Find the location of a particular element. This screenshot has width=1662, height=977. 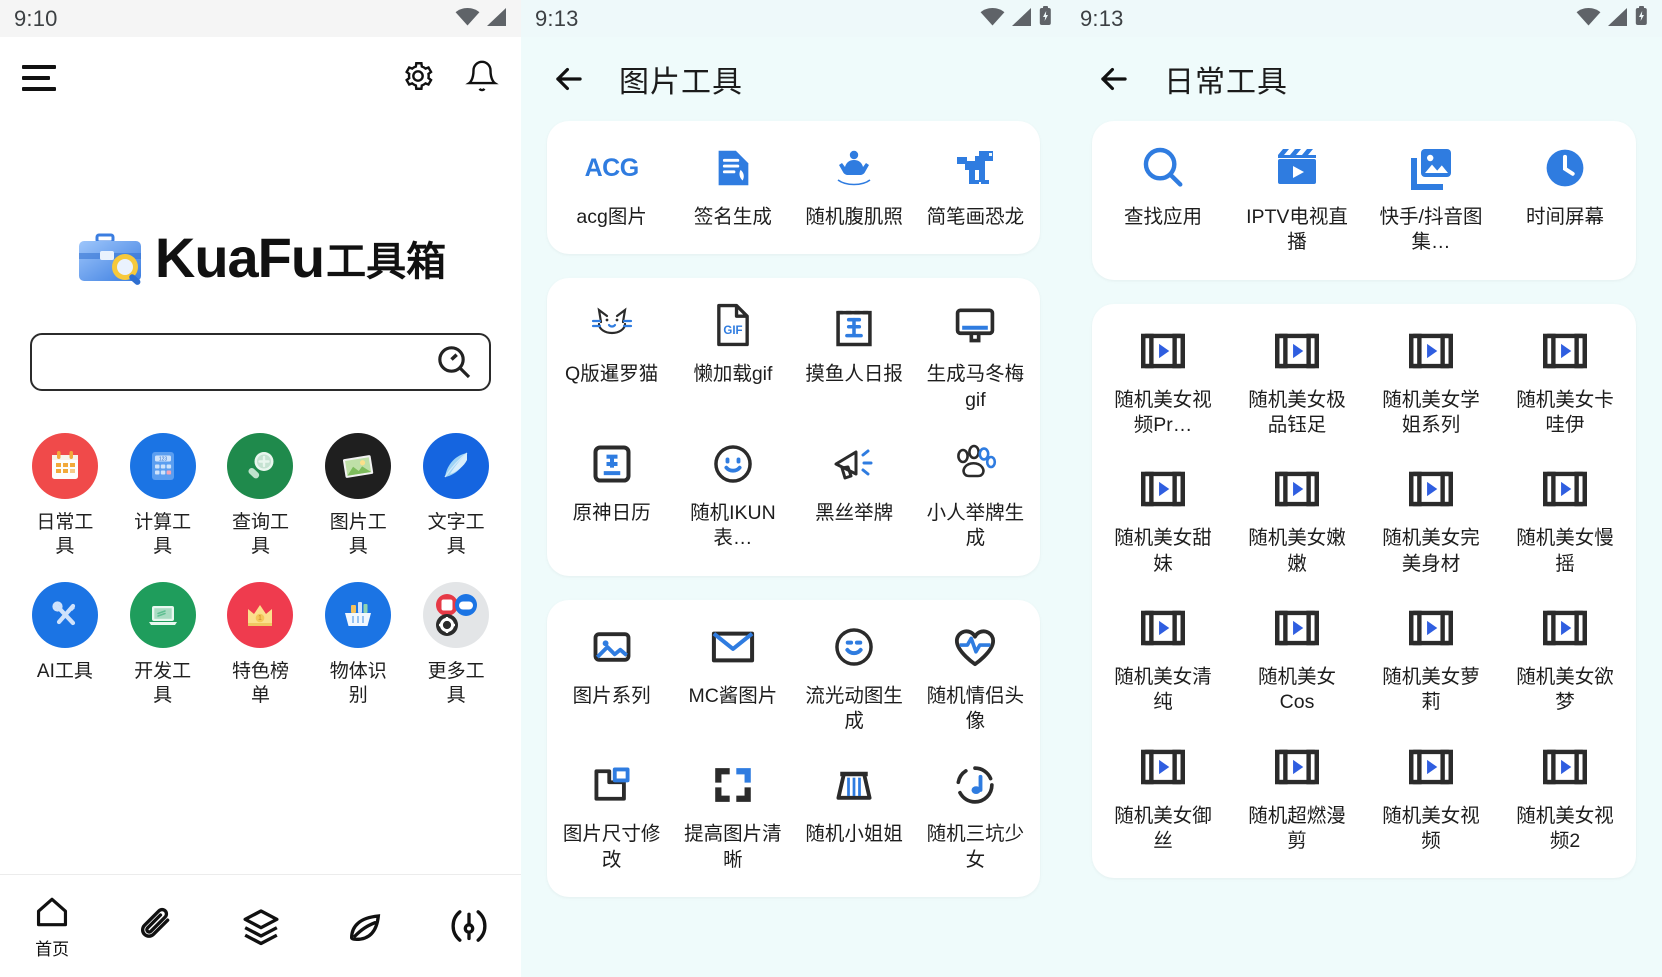

paperclip-icon is located at coordinates (155, 922).